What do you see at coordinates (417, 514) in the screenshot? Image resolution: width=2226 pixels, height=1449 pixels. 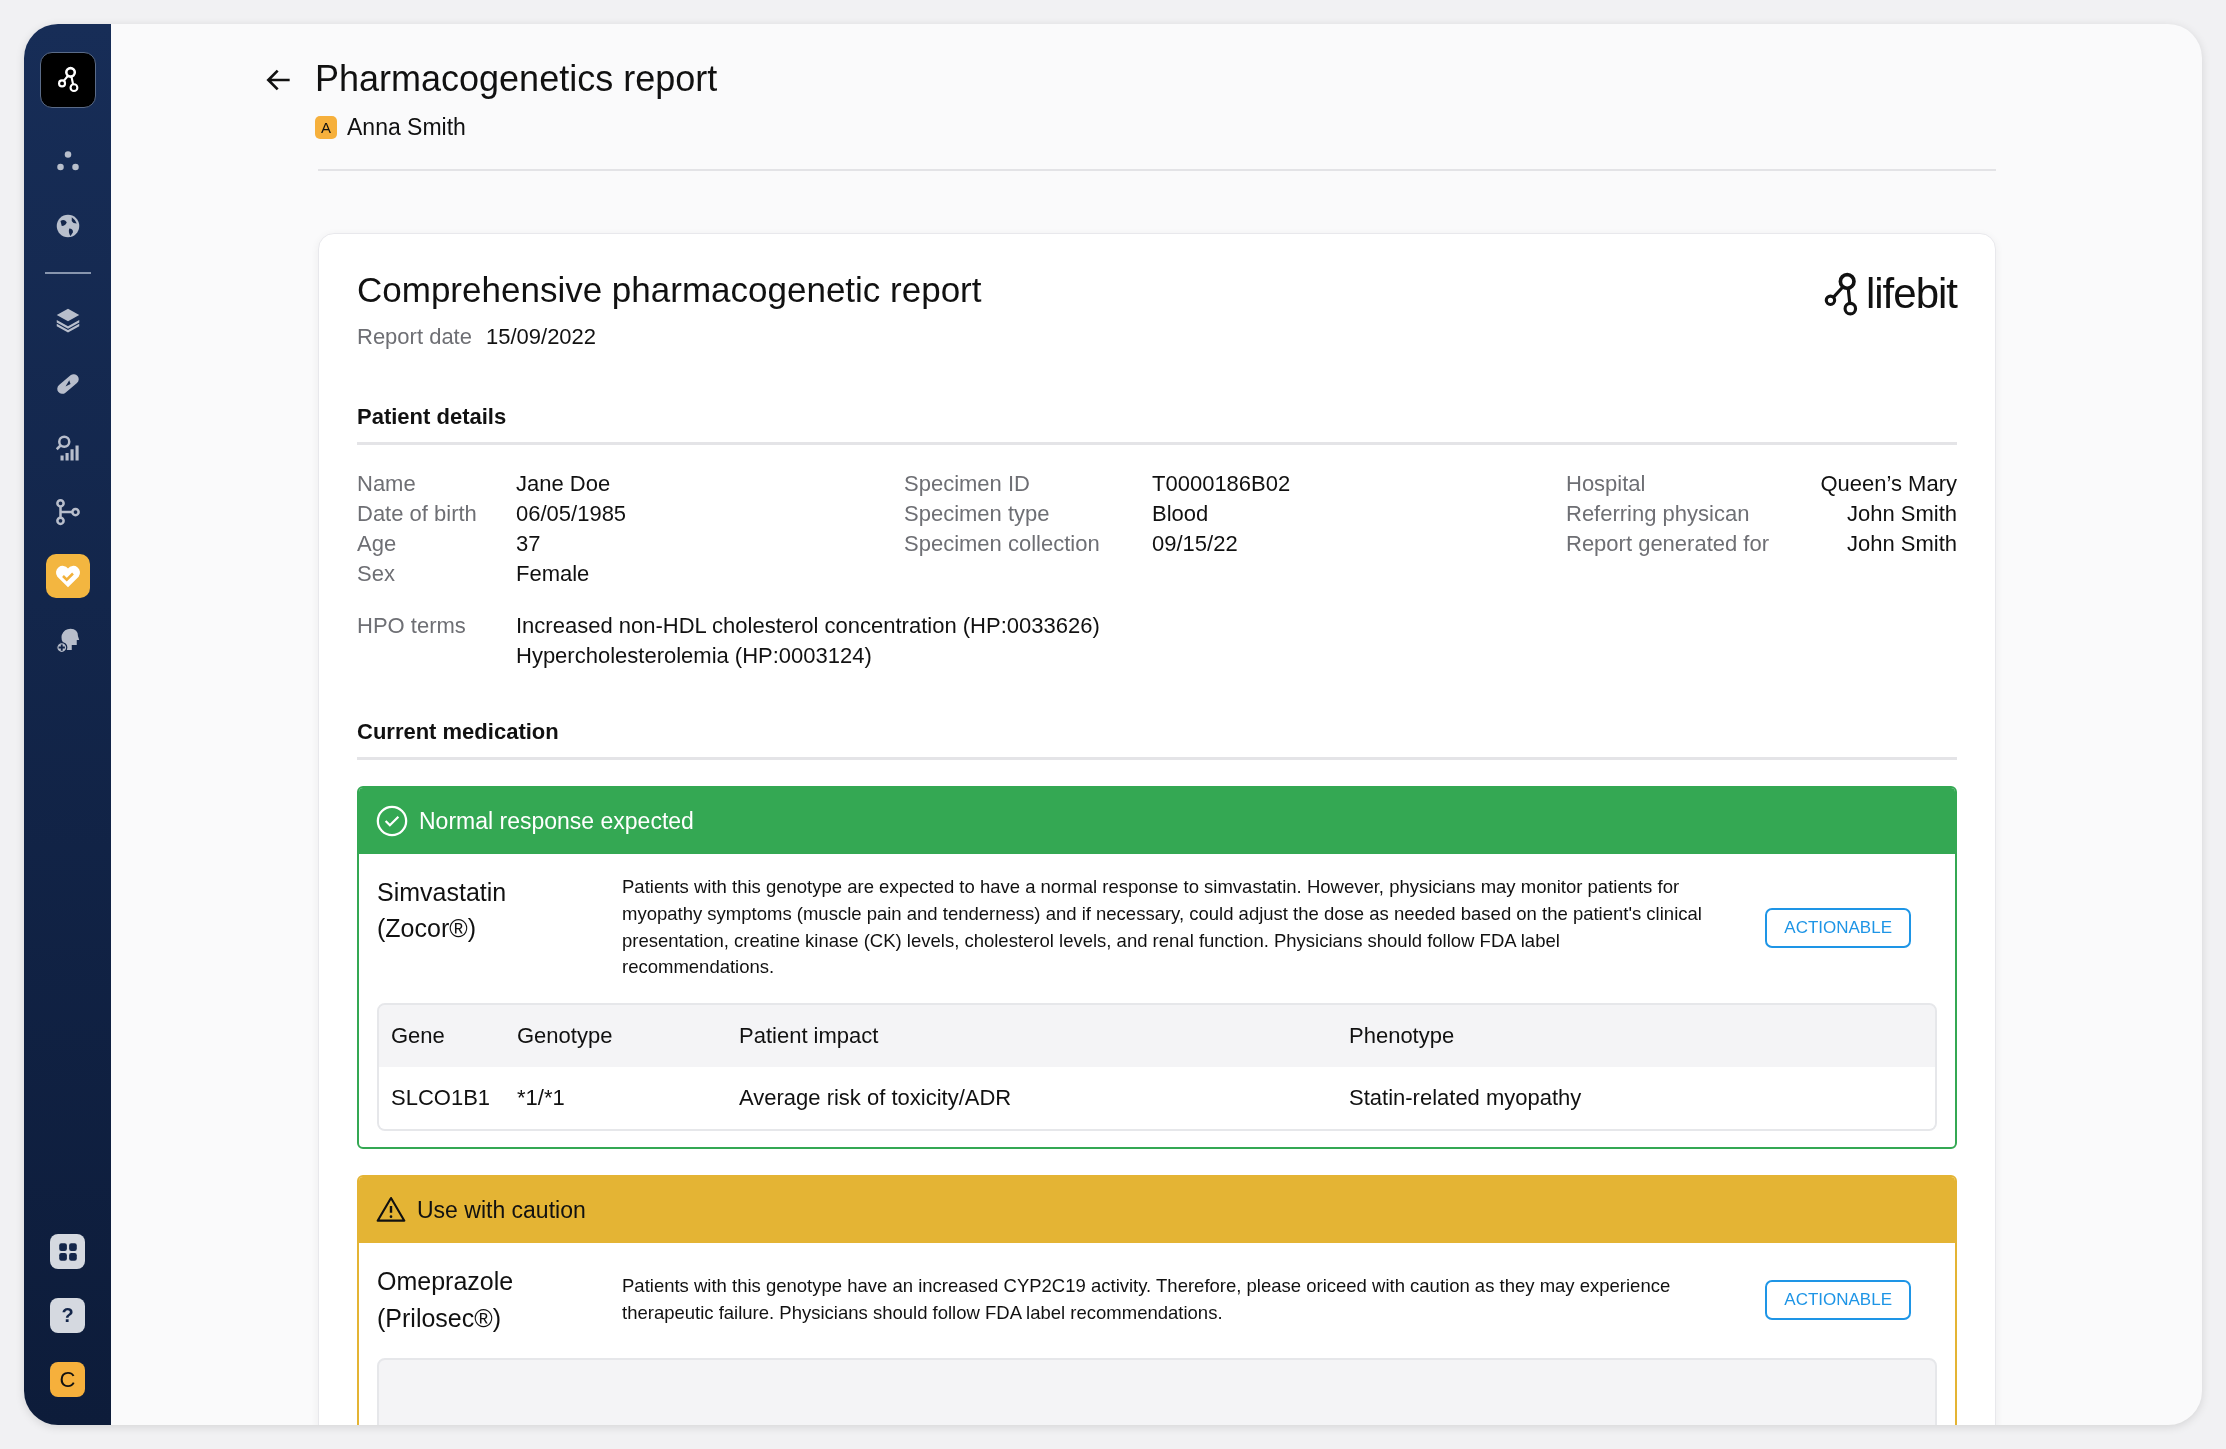 I see `field-label: Date of birth` at bounding box center [417, 514].